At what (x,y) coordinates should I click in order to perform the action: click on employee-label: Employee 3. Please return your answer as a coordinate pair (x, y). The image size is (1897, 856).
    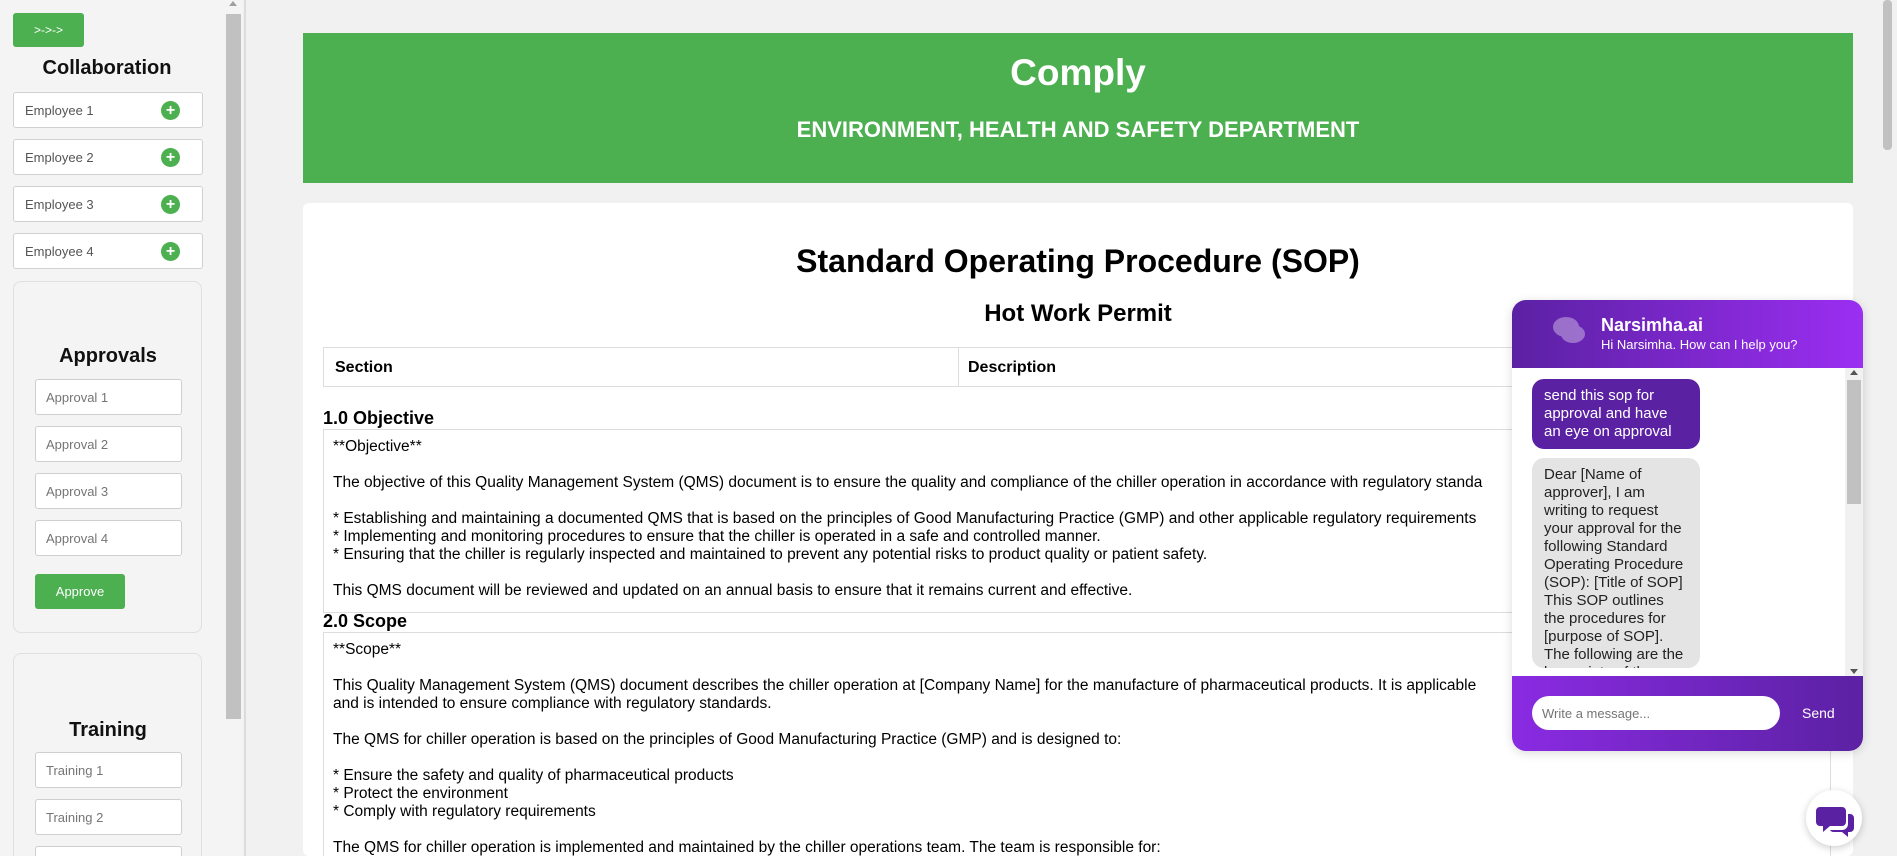
    Looking at the image, I should click on (59, 204).